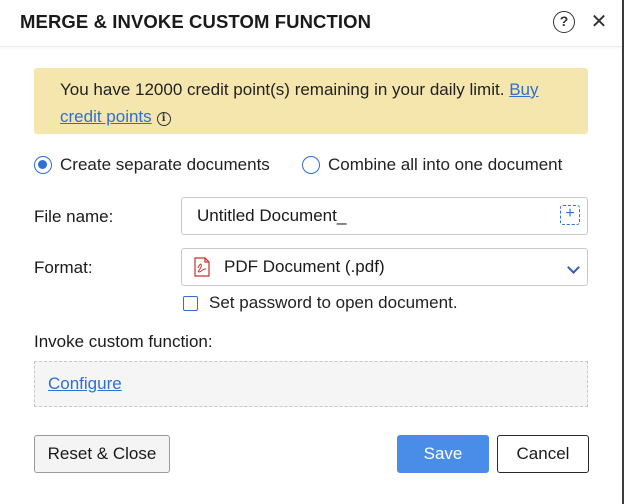 This screenshot has width=624, height=504. What do you see at coordinates (272, 215) in the screenshot?
I see `file-name-value: Untitled Document_` at bounding box center [272, 215].